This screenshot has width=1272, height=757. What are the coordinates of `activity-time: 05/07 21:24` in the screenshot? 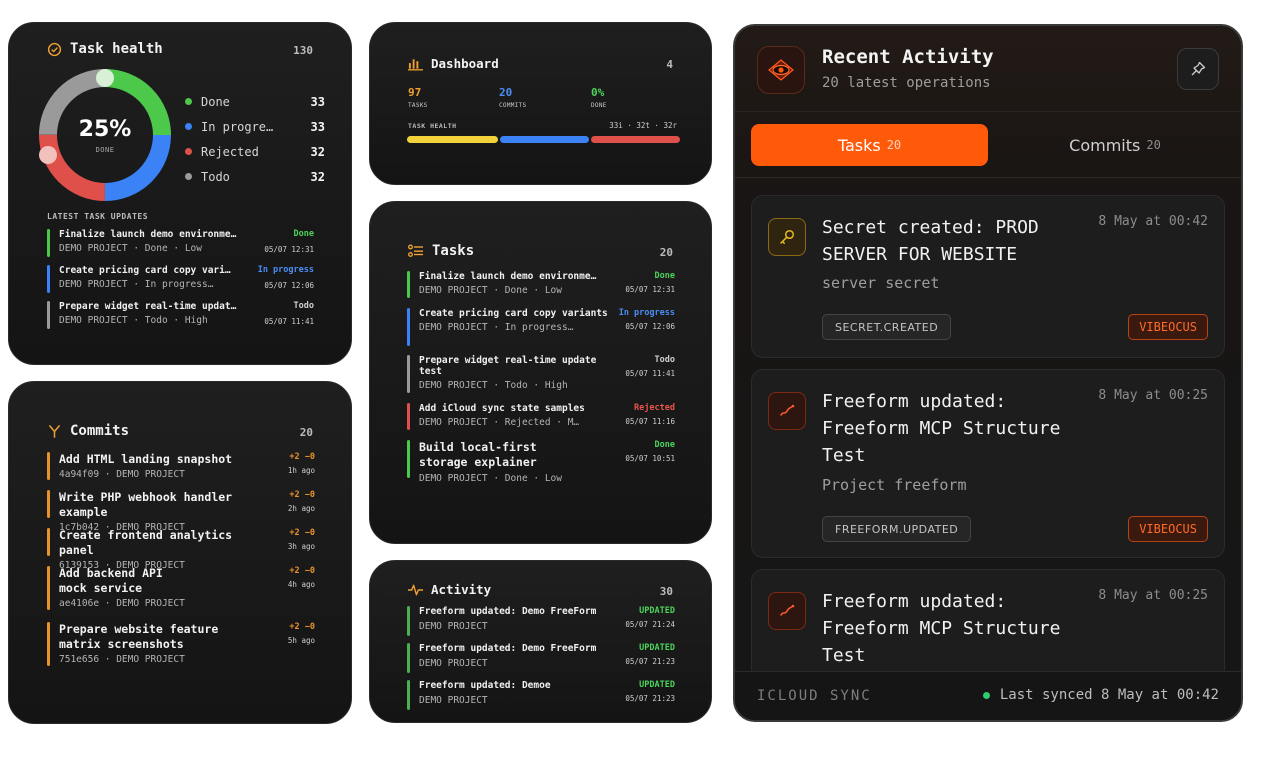 It's located at (650, 624).